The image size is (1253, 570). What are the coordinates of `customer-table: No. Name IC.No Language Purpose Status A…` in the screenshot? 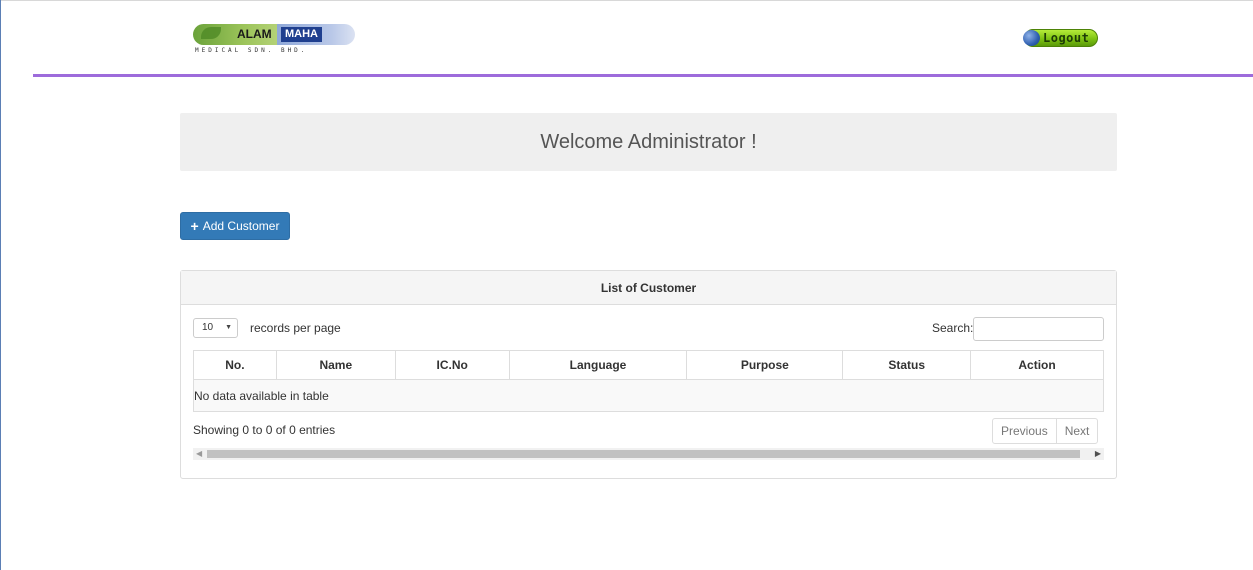 It's located at (648, 381).